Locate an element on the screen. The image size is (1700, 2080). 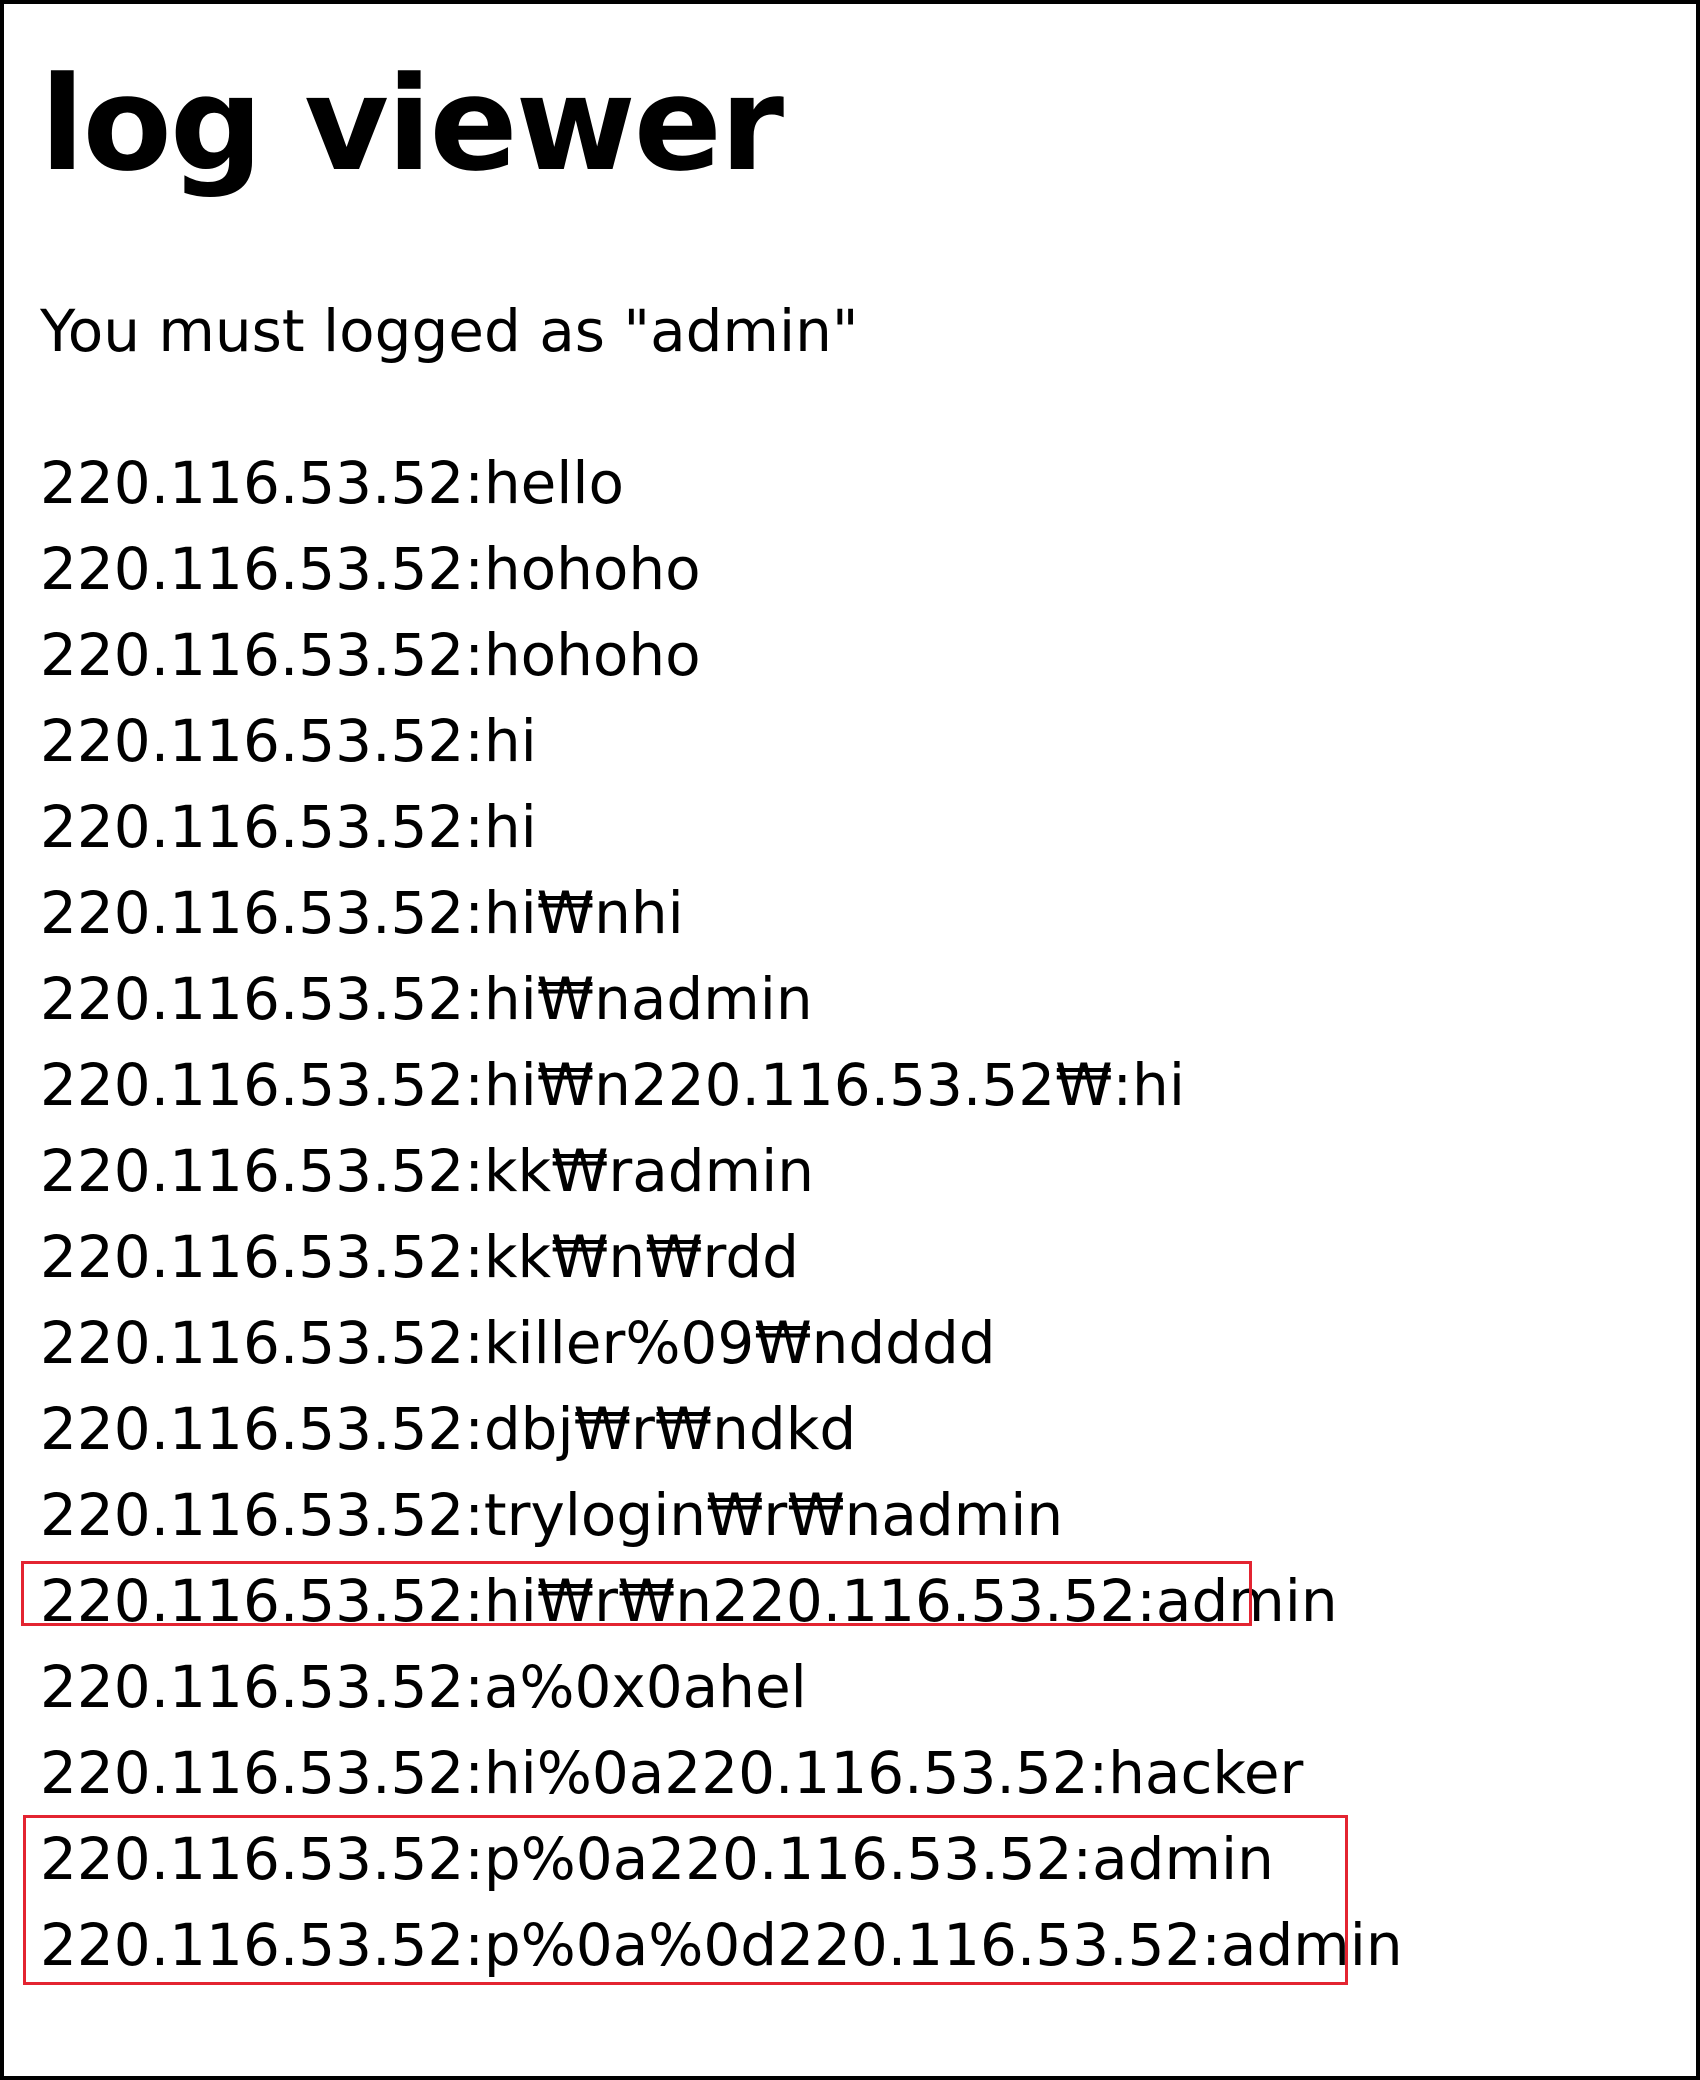
log-line: 220.116.53.52:hi%0a220.116.53.52:hacker is located at coordinates (672, 1773).